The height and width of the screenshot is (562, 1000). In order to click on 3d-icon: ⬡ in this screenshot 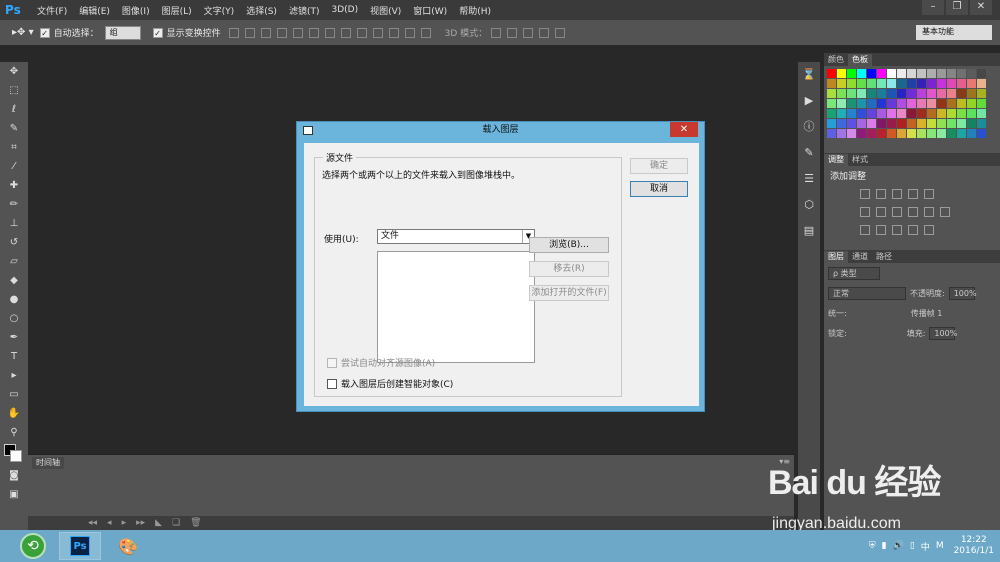, I will do `click(809, 205)`.